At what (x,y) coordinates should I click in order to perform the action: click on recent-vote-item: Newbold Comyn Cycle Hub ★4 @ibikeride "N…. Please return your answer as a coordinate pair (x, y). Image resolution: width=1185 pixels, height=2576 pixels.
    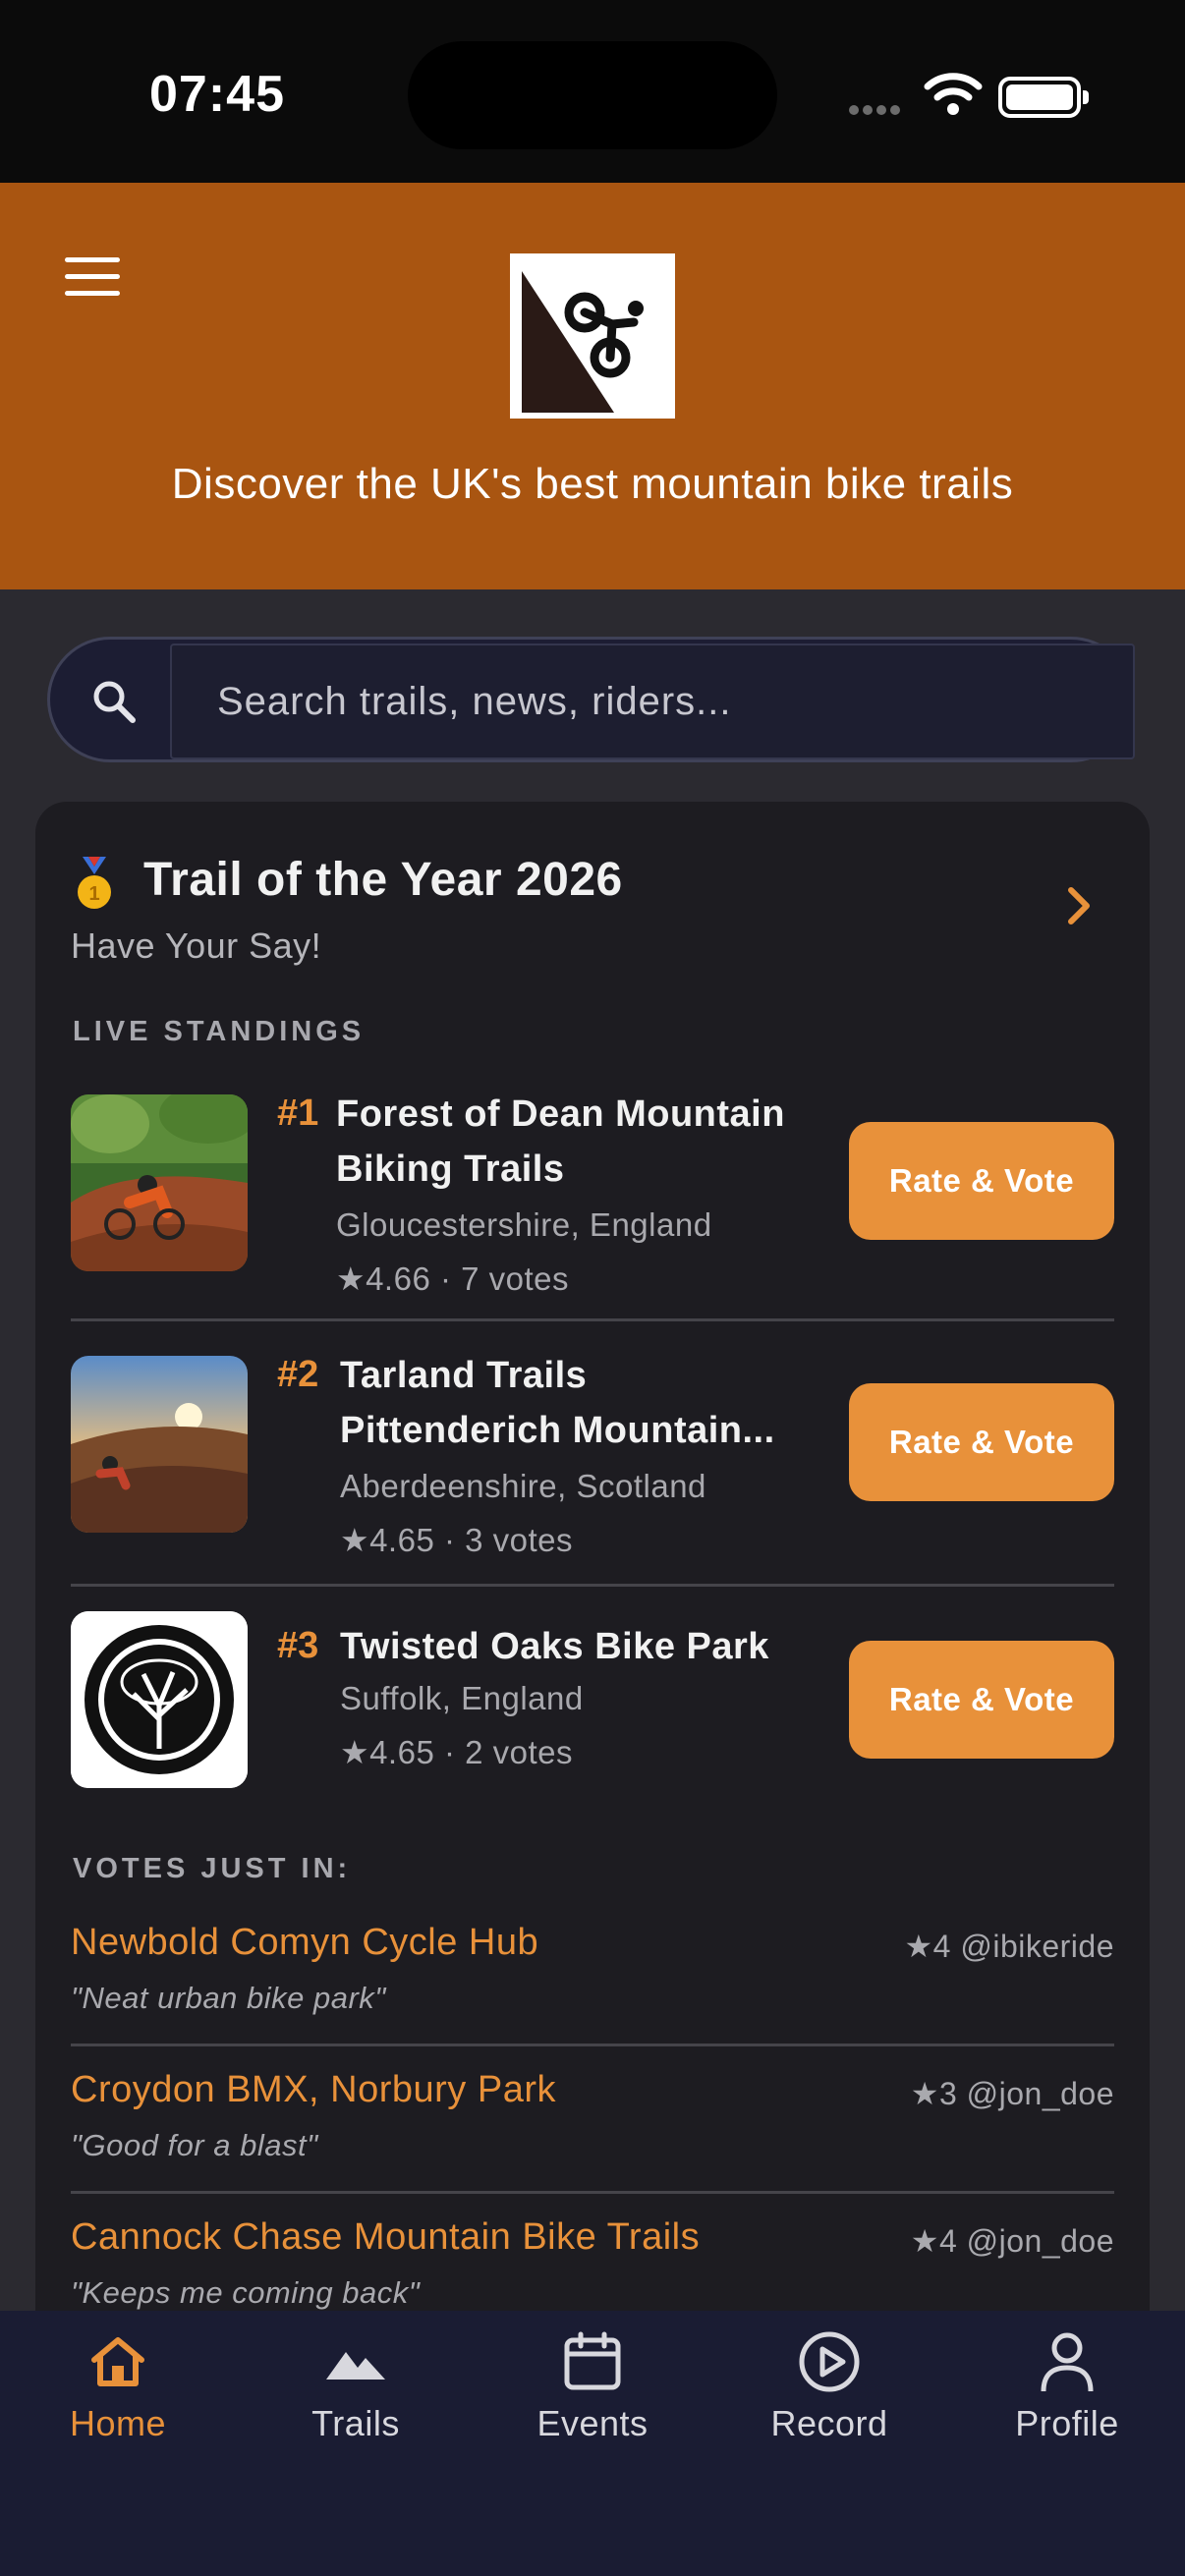
    Looking at the image, I should click on (592, 1995).